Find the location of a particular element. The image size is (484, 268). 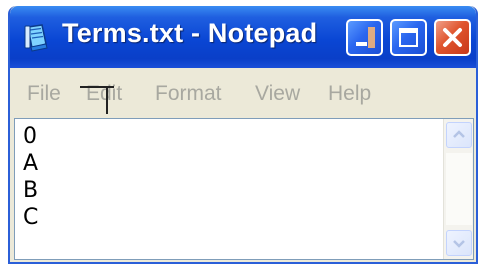

close-icon is located at coordinates (452, 37).